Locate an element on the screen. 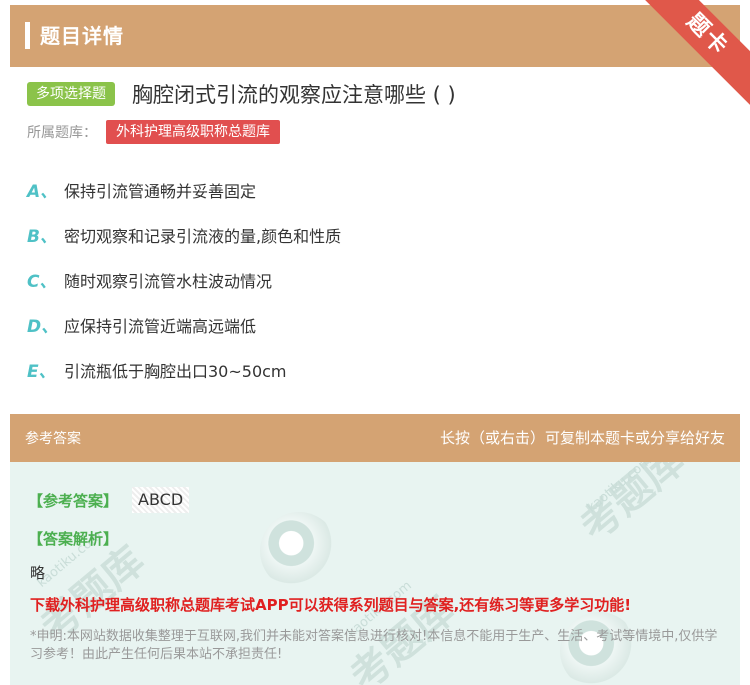  option-letter: D、 is located at coordinates (43, 327).